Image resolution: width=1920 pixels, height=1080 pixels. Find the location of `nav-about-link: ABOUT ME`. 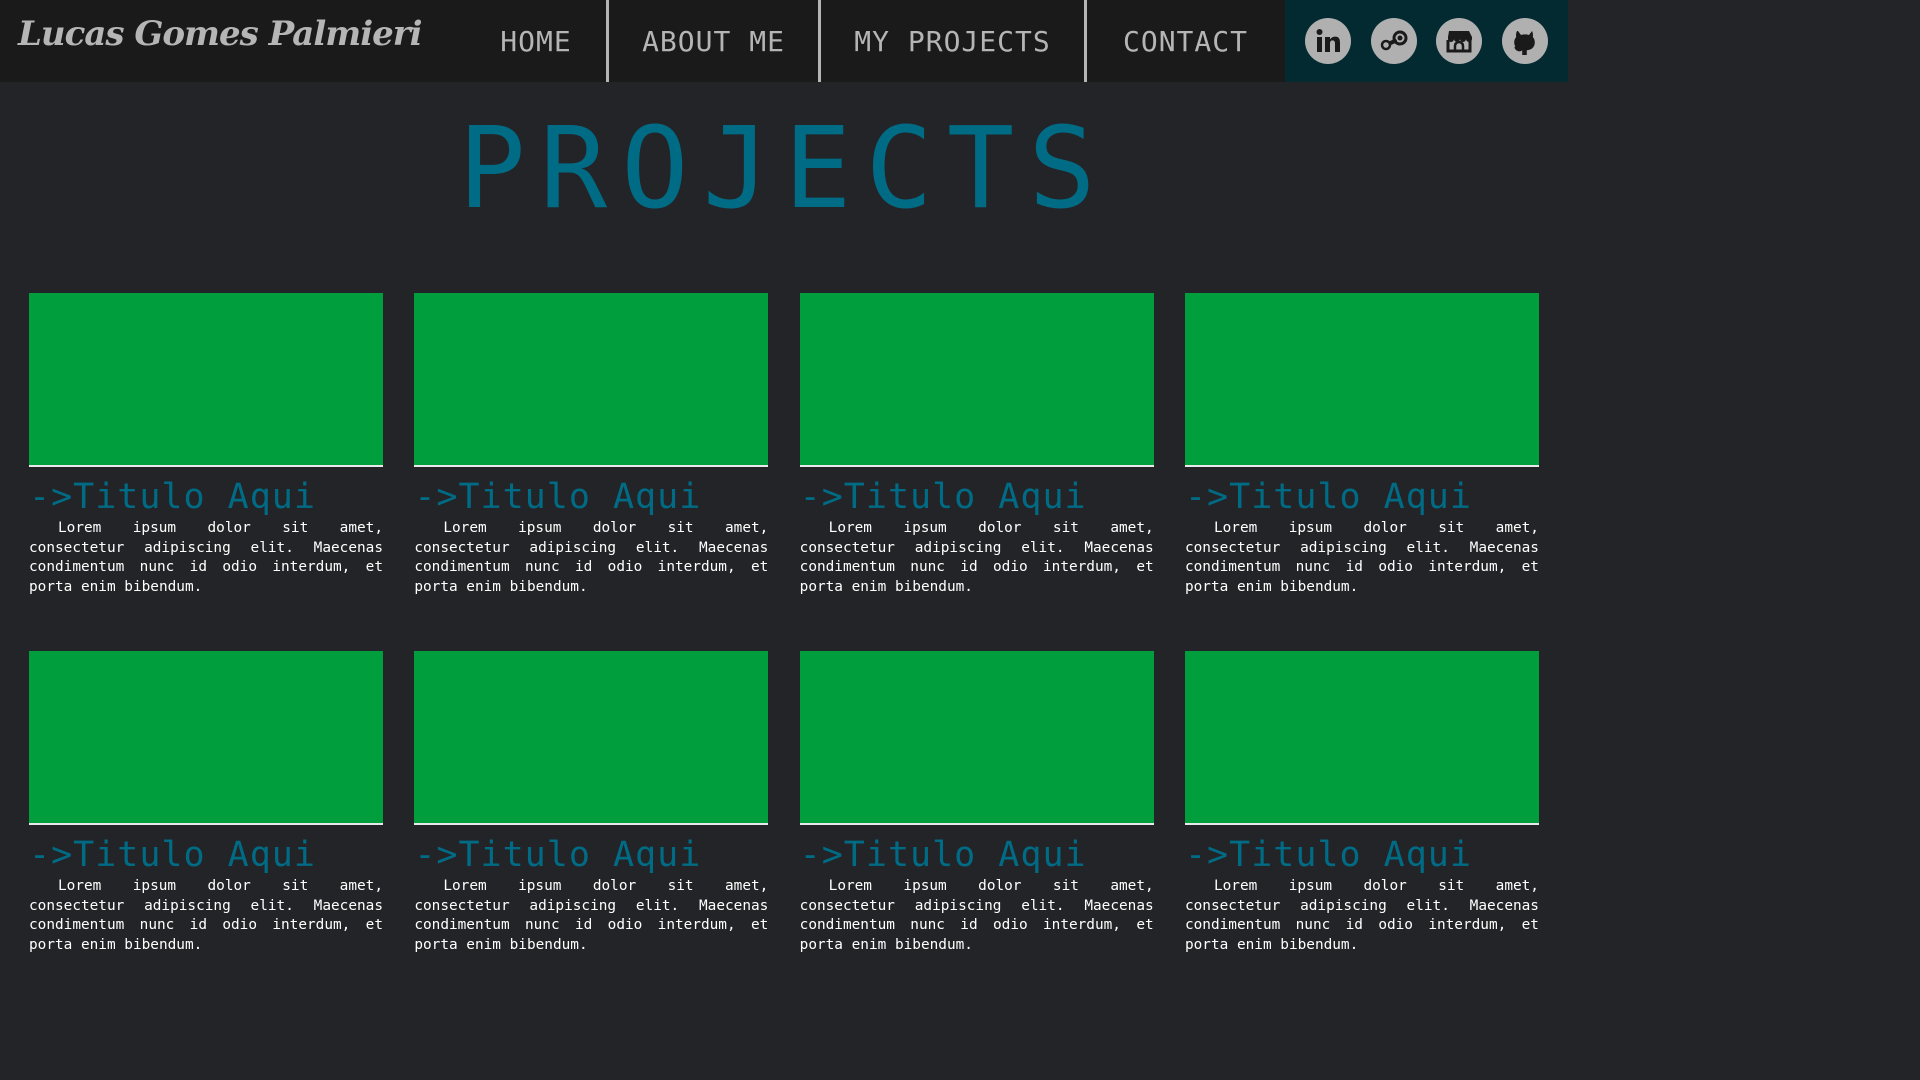

nav-about-link: ABOUT ME is located at coordinates (712, 41).